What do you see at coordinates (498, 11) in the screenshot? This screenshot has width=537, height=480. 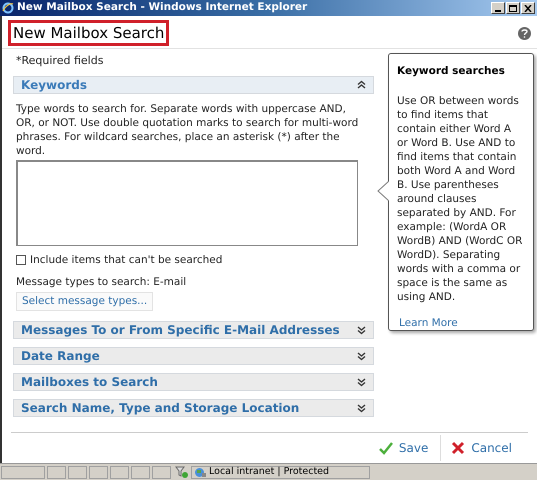 I see `minimize-icon` at bounding box center [498, 11].